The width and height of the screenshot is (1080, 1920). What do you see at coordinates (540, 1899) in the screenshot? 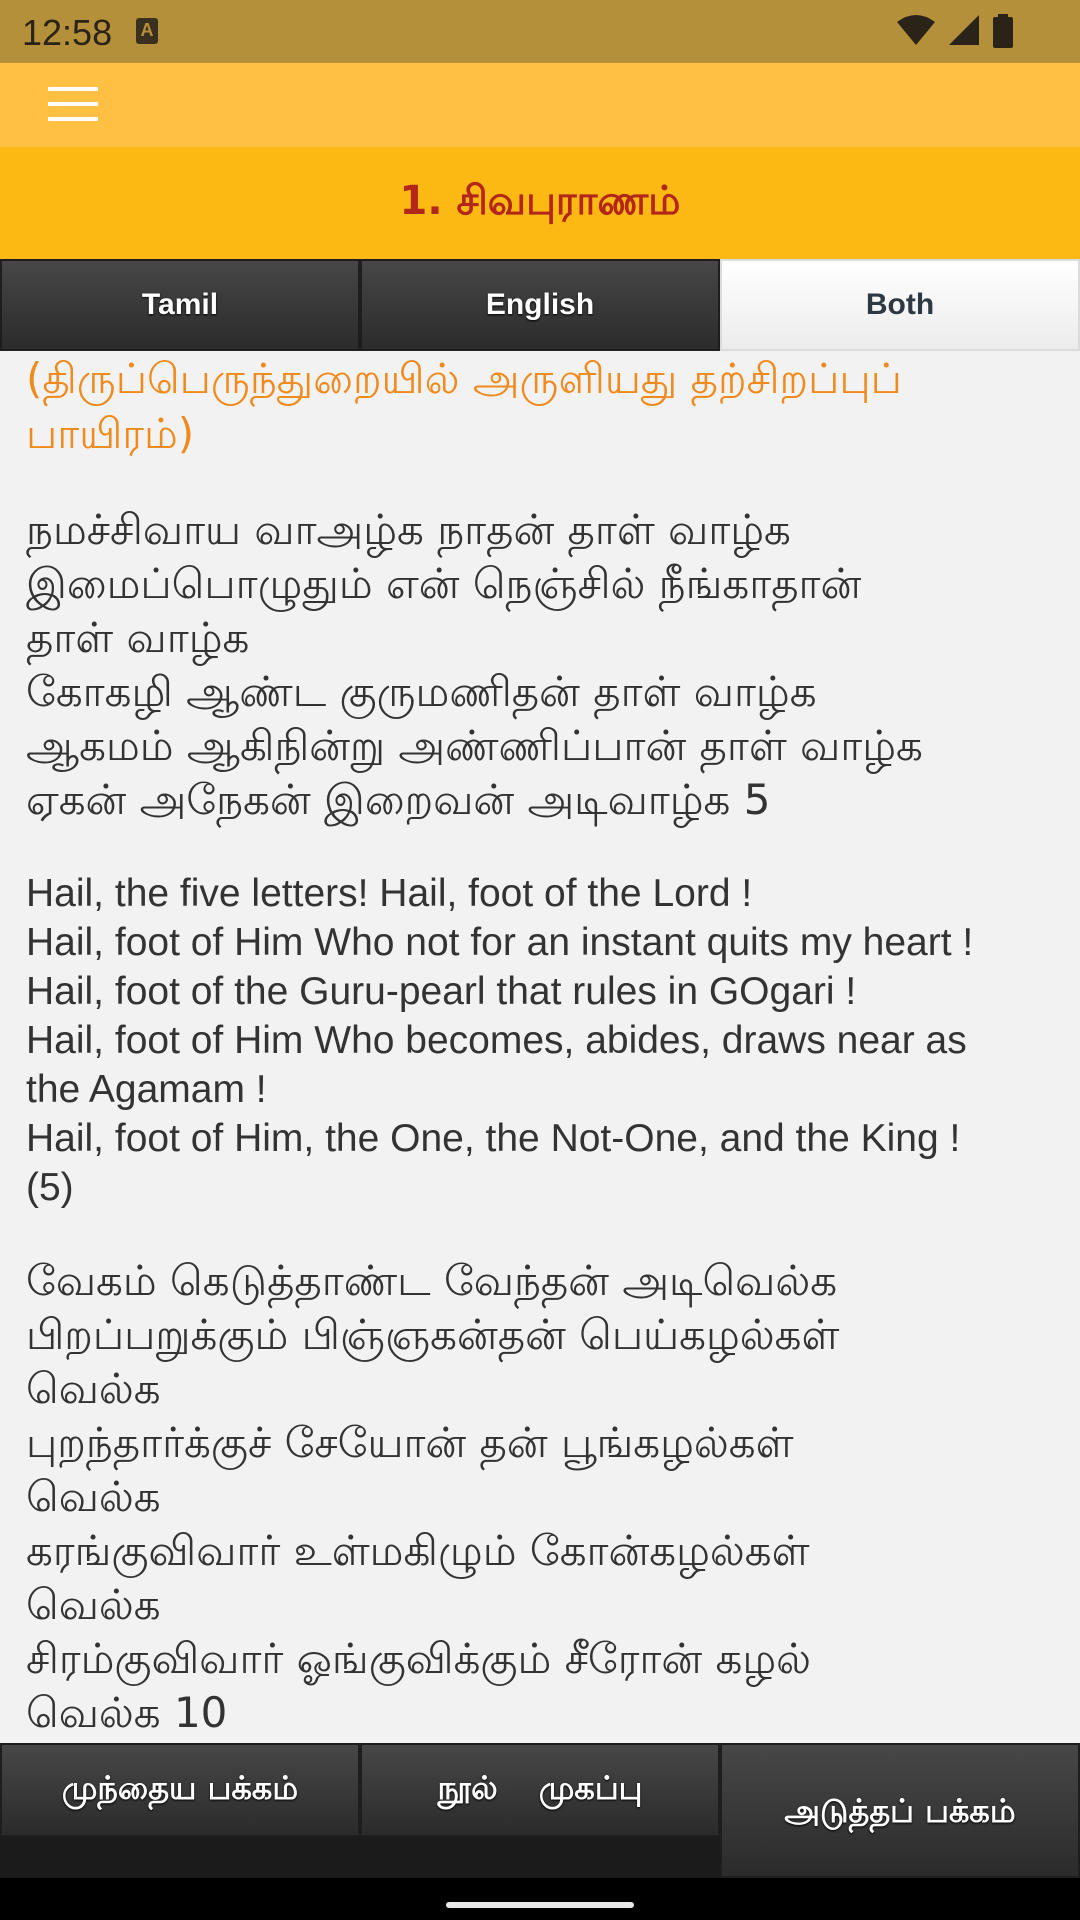
I see `gesture-bar` at bounding box center [540, 1899].